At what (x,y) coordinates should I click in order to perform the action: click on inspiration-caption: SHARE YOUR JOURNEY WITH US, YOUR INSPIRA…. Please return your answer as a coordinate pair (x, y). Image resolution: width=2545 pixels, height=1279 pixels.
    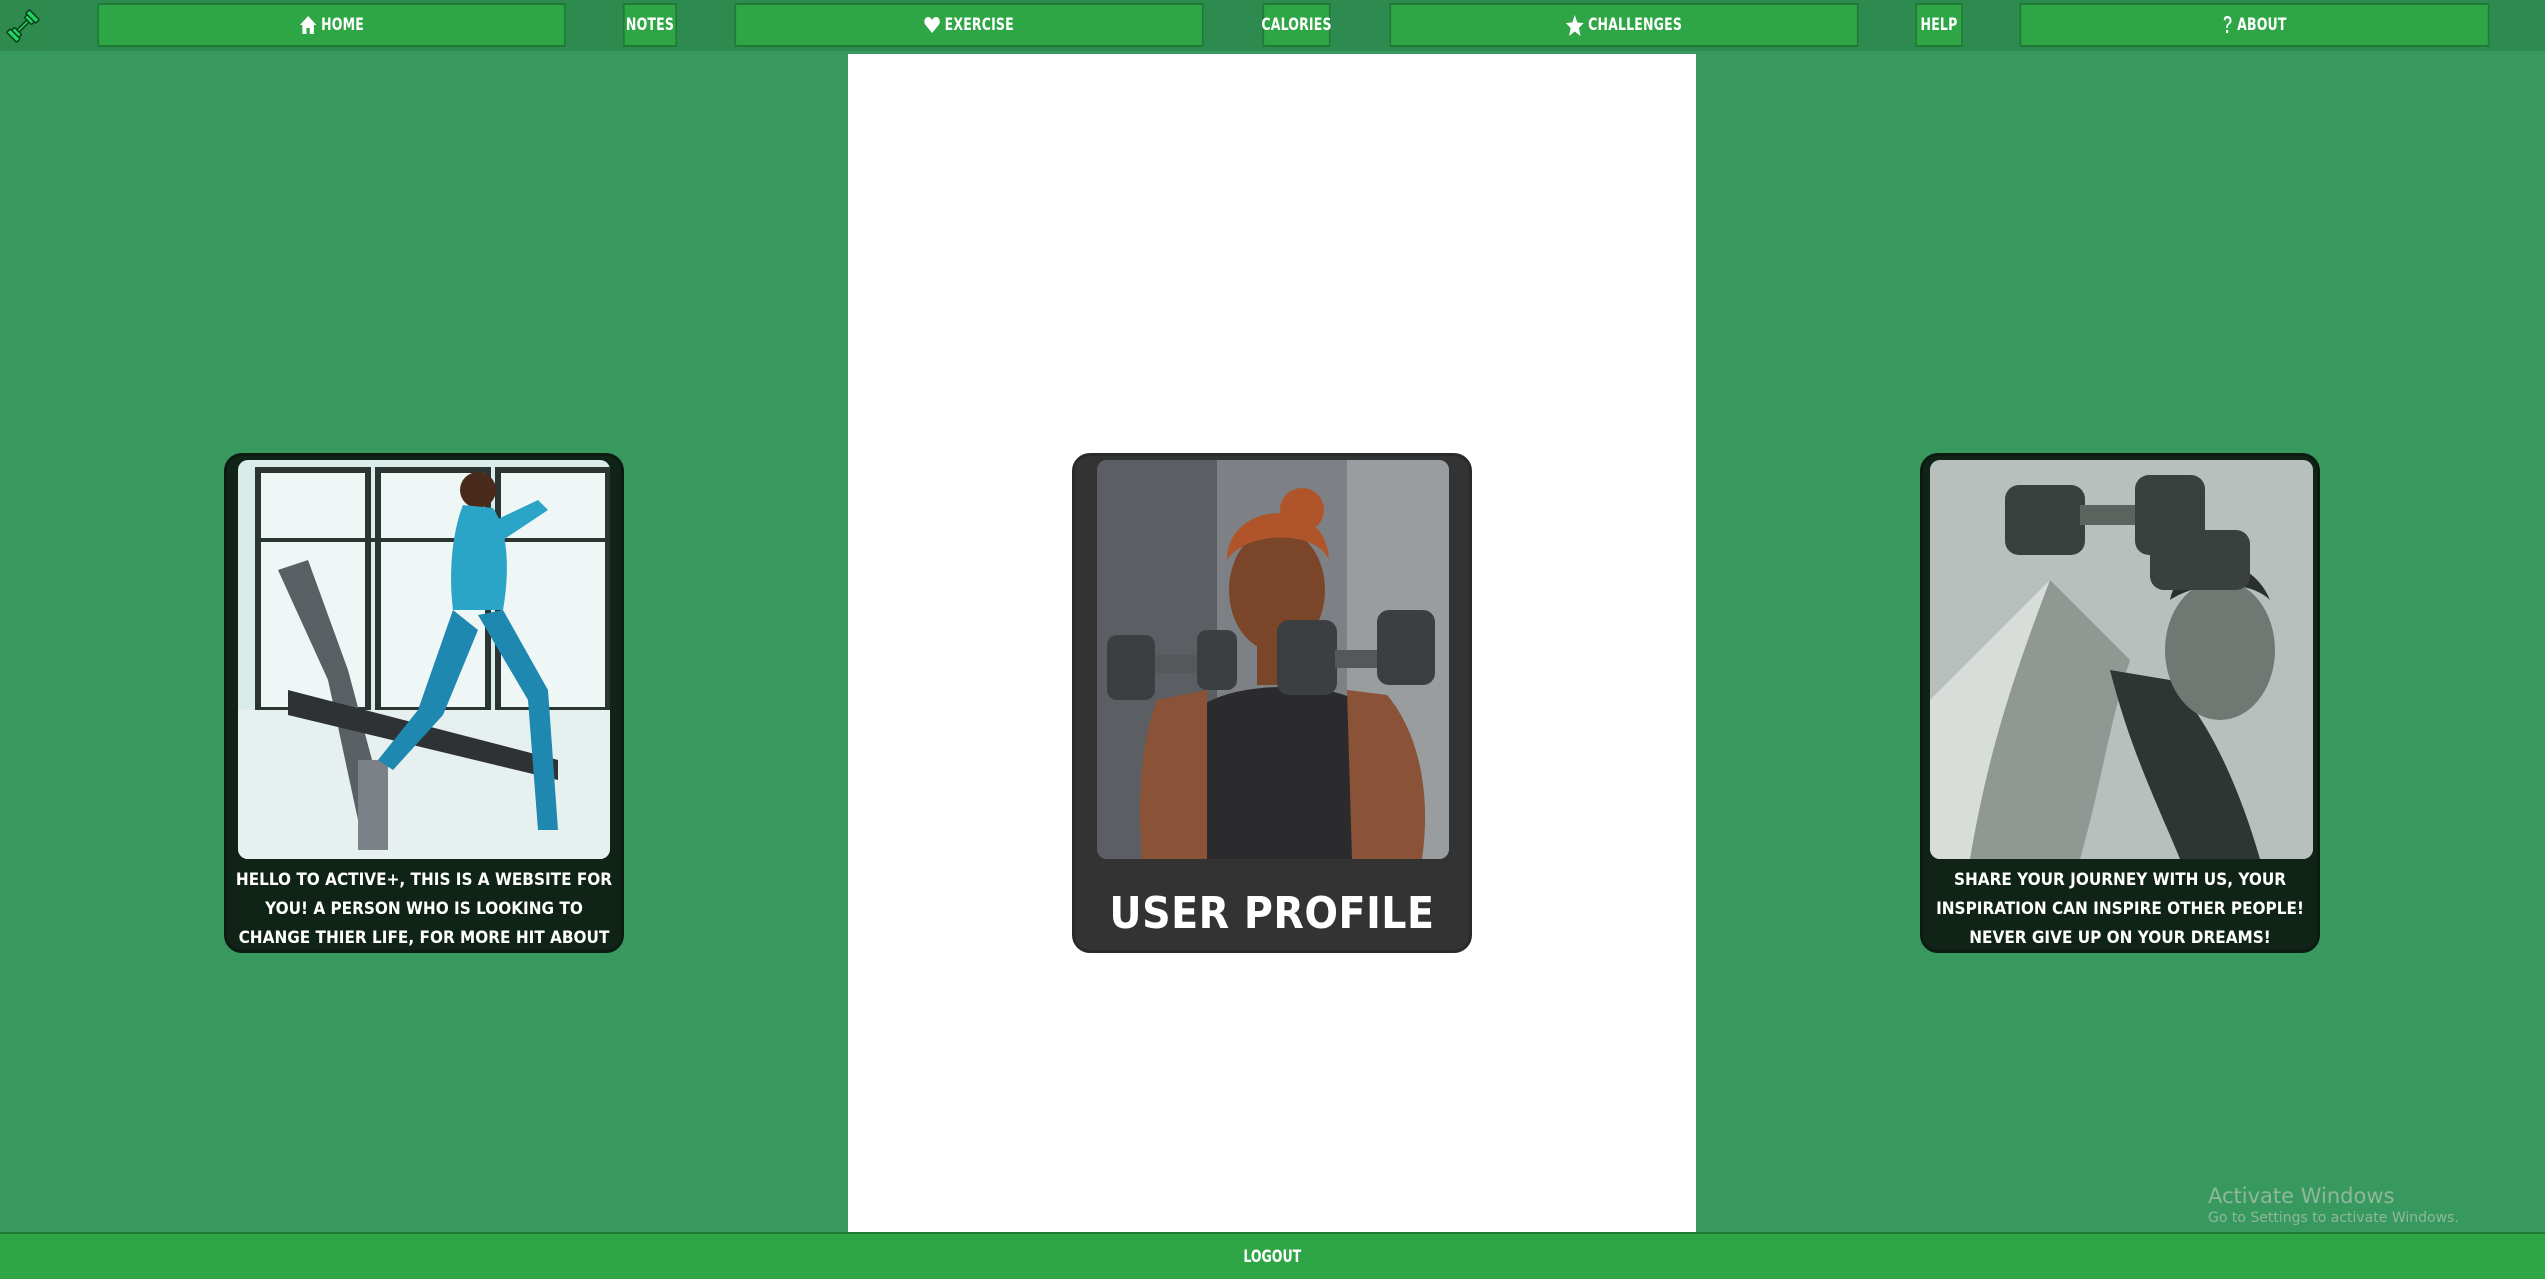
    Looking at the image, I should click on (2120, 909).